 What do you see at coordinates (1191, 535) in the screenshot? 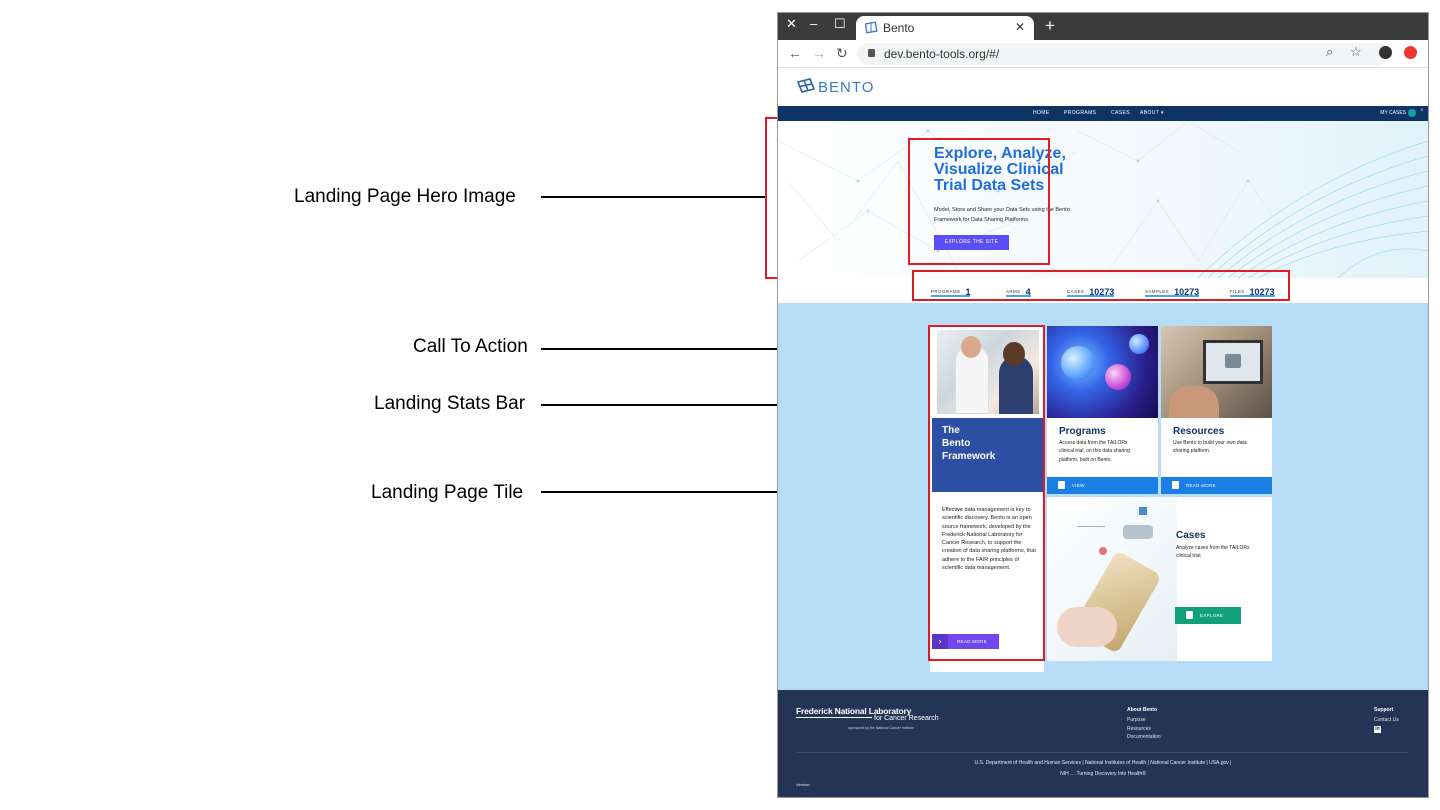
I see `cases-title: Cases` at bounding box center [1191, 535].